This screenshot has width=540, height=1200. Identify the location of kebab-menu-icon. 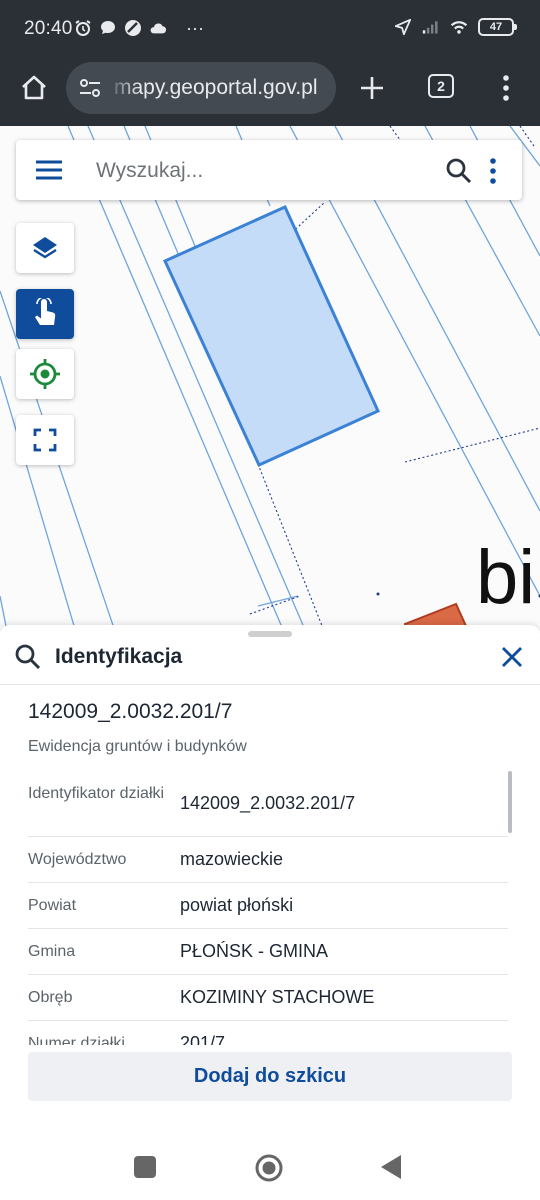
(506, 88).